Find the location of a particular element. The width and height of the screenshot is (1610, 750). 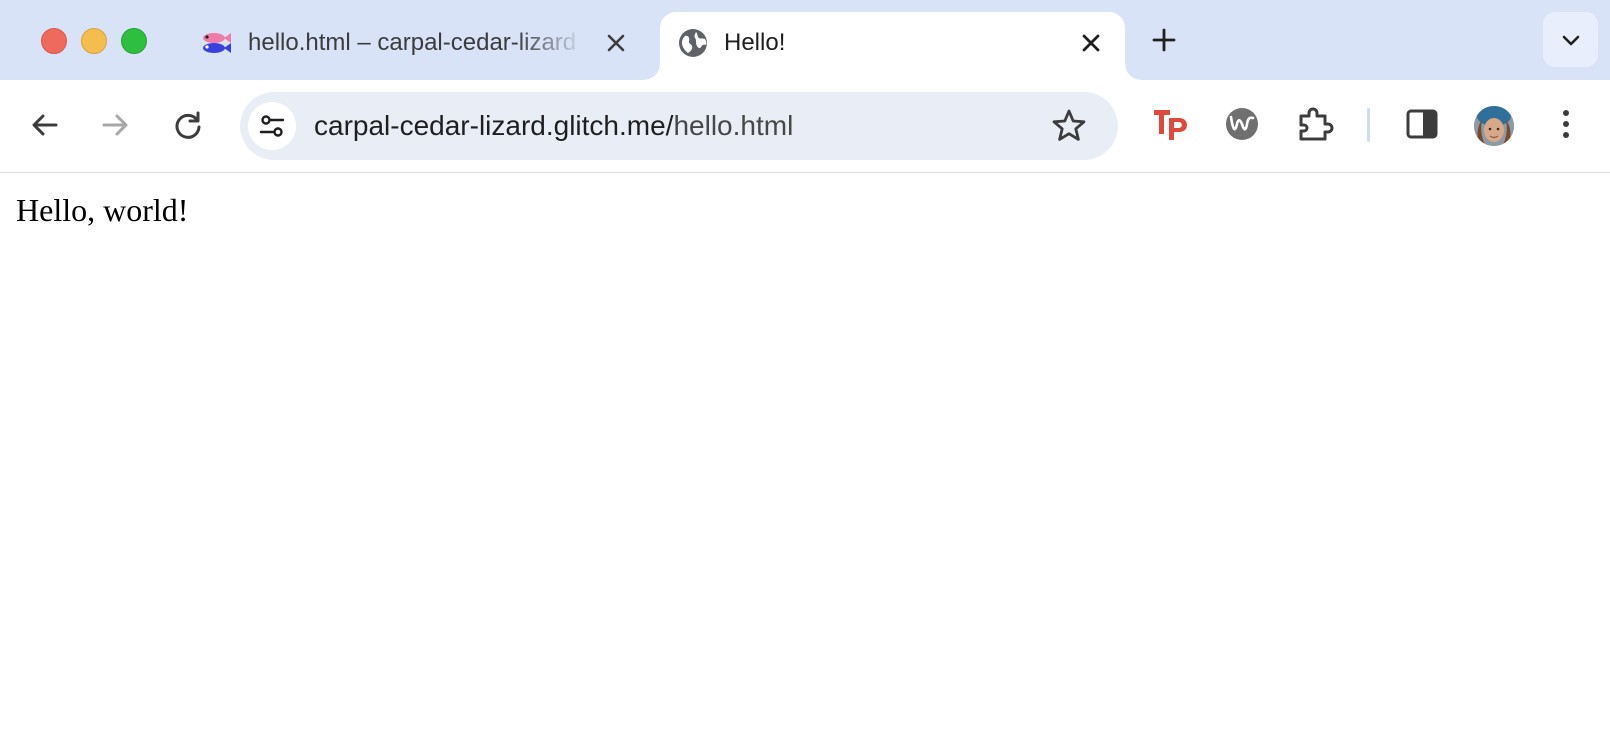

tab-search-button is located at coordinates (1570, 39).